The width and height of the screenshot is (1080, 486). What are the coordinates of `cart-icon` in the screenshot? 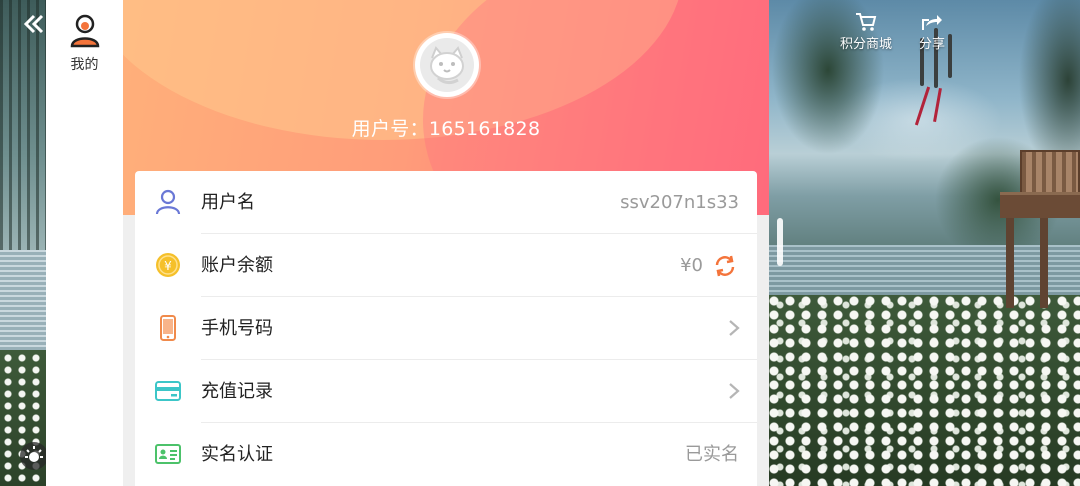 It's located at (866, 22).